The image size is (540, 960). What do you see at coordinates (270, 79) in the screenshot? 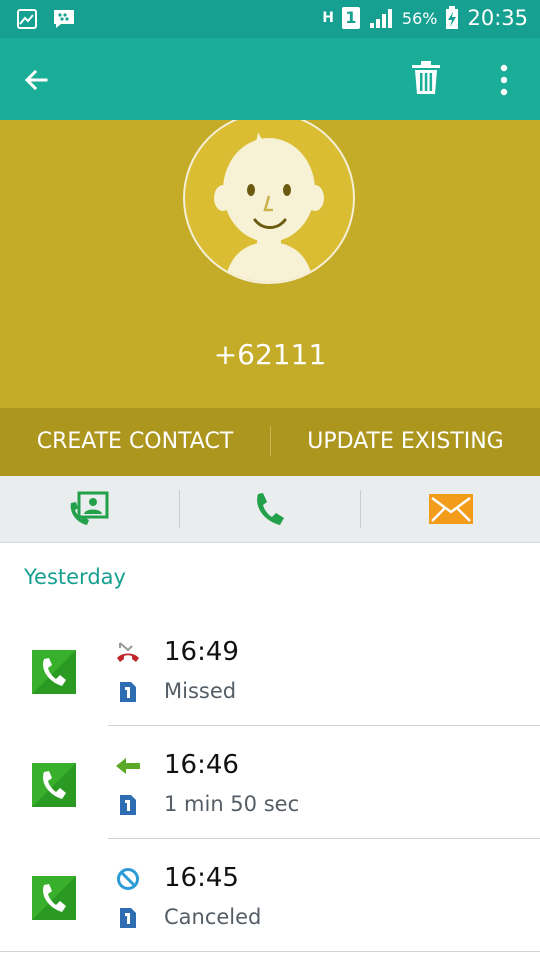
I see `app-bar` at bounding box center [270, 79].